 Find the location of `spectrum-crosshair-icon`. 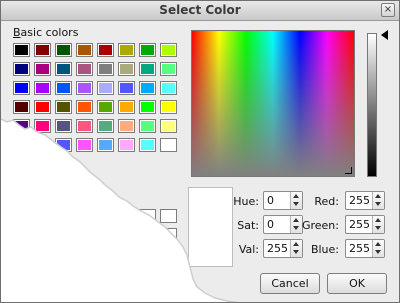

spectrum-crosshair-icon is located at coordinates (348, 170).